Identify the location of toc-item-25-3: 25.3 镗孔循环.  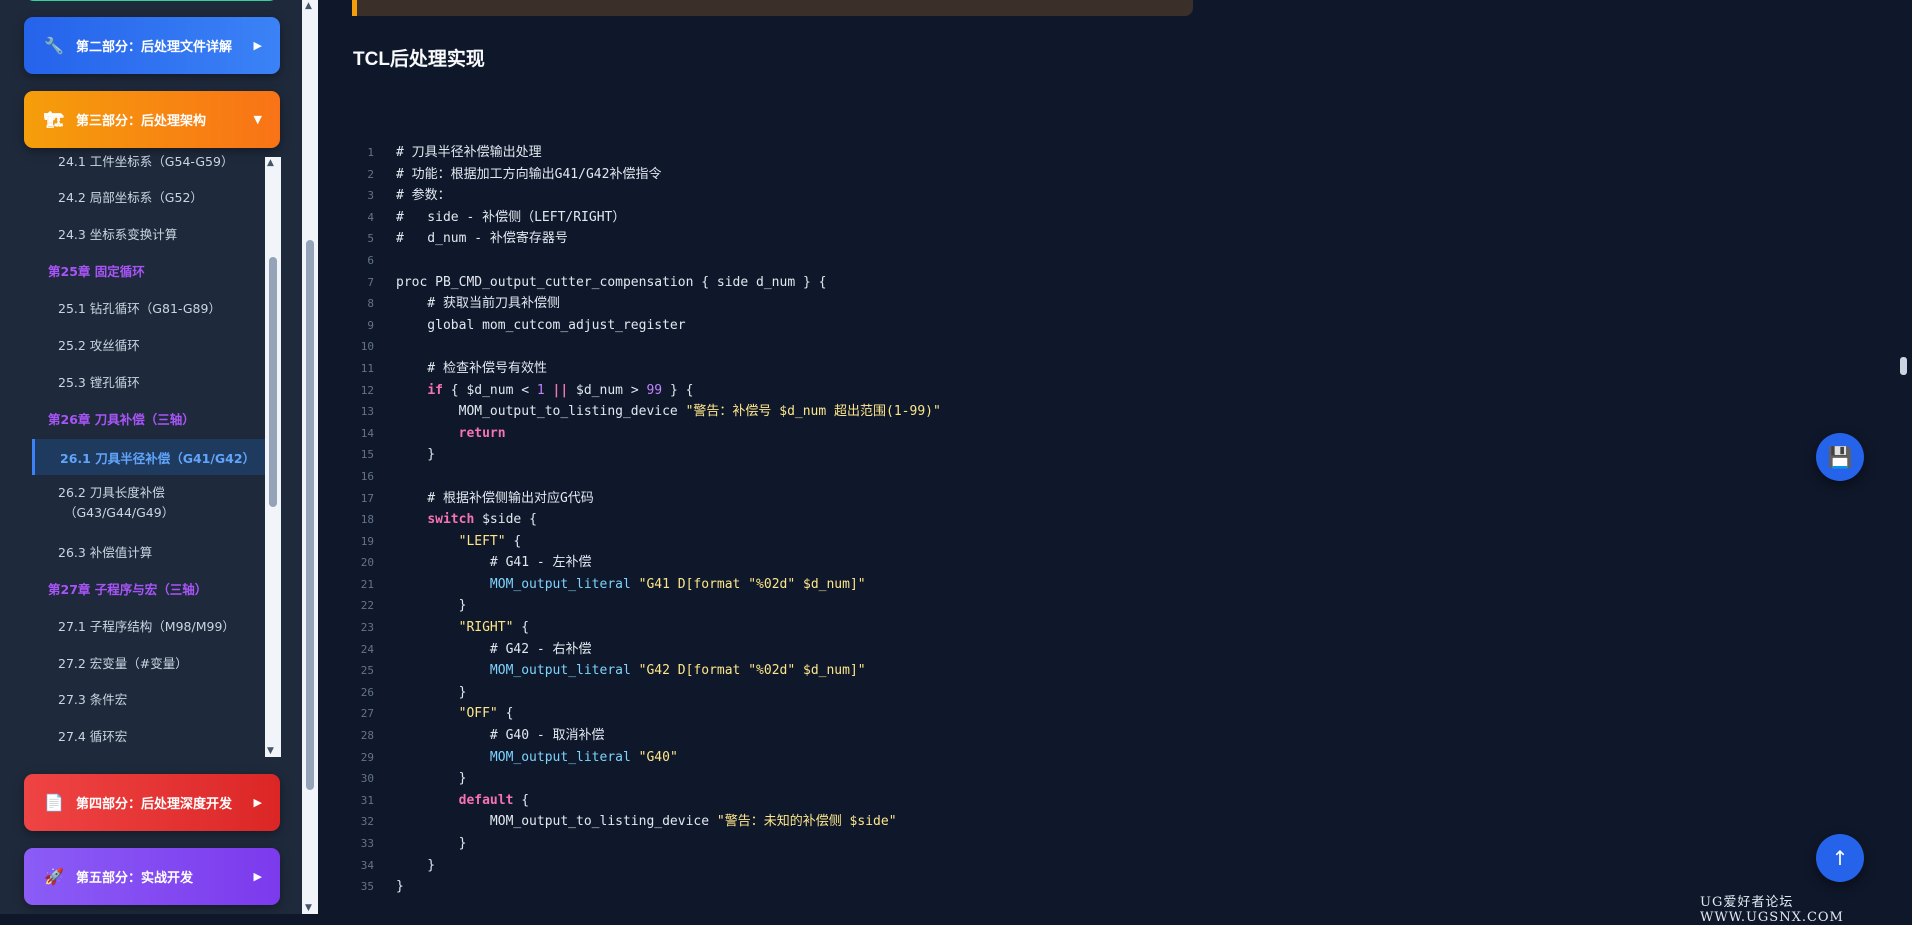
(163, 383).